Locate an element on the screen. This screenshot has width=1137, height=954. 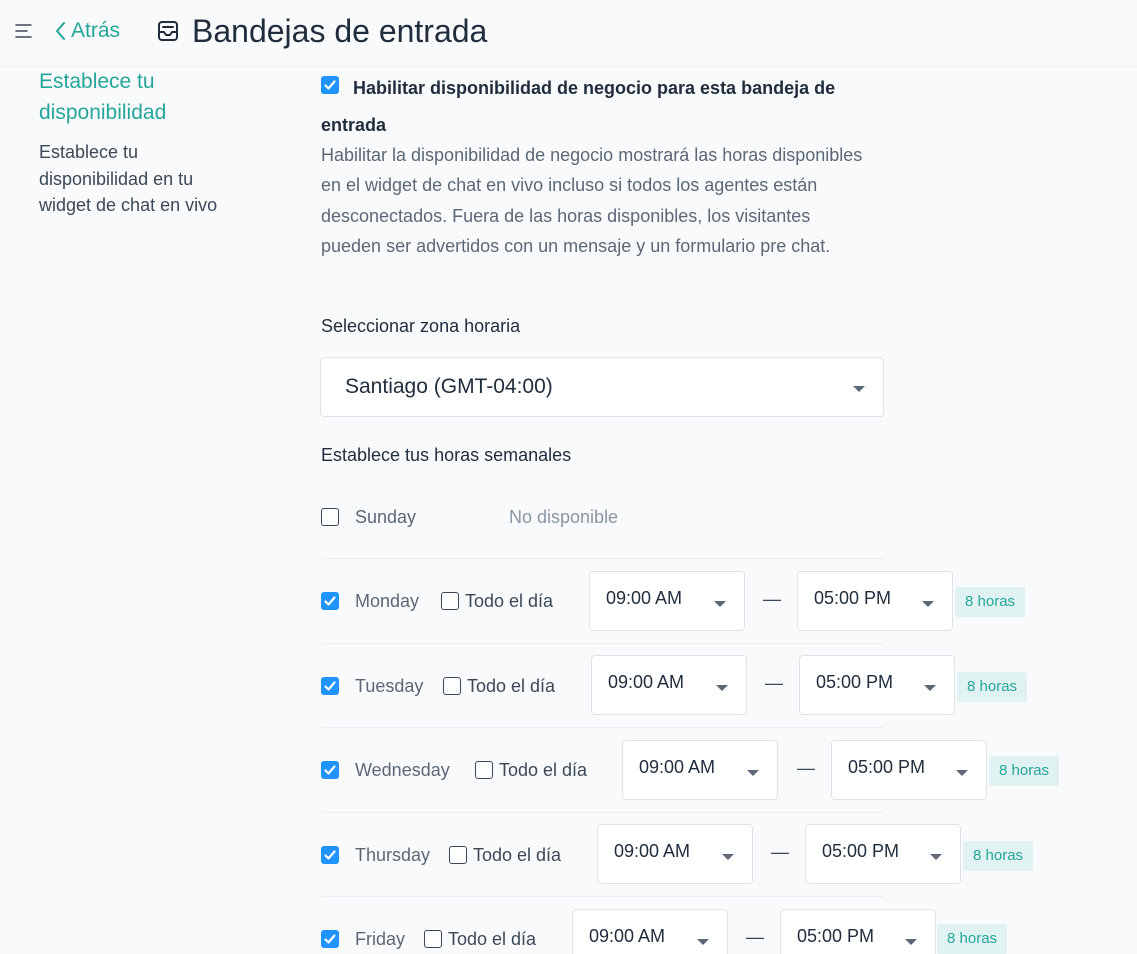
hours-badge-monday: 8 horas is located at coordinates (990, 602).